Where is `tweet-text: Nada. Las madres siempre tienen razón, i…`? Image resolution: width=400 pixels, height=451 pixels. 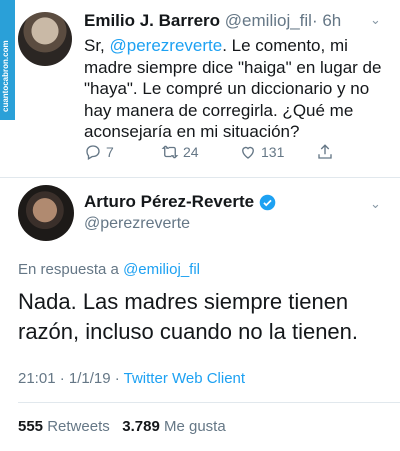
tweet-text: Nada. Las madres siempre tienen razón, i… is located at coordinates (188, 316).